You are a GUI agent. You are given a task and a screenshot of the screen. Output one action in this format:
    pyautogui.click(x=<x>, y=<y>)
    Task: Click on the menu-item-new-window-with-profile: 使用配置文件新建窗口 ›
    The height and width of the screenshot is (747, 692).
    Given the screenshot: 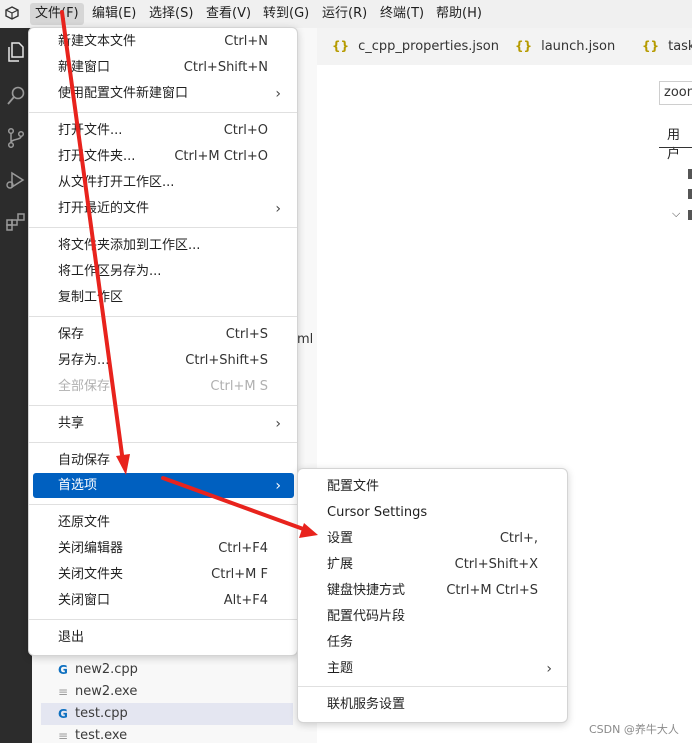 What is the action you would take?
    pyautogui.click(x=169, y=94)
    